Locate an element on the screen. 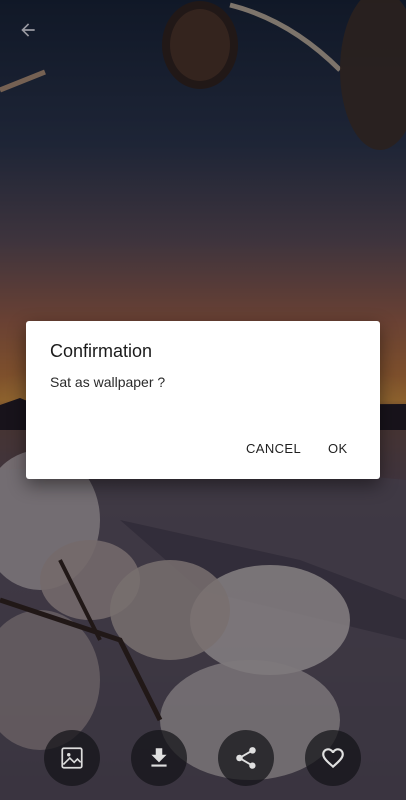  download-button is located at coordinates (159, 758).